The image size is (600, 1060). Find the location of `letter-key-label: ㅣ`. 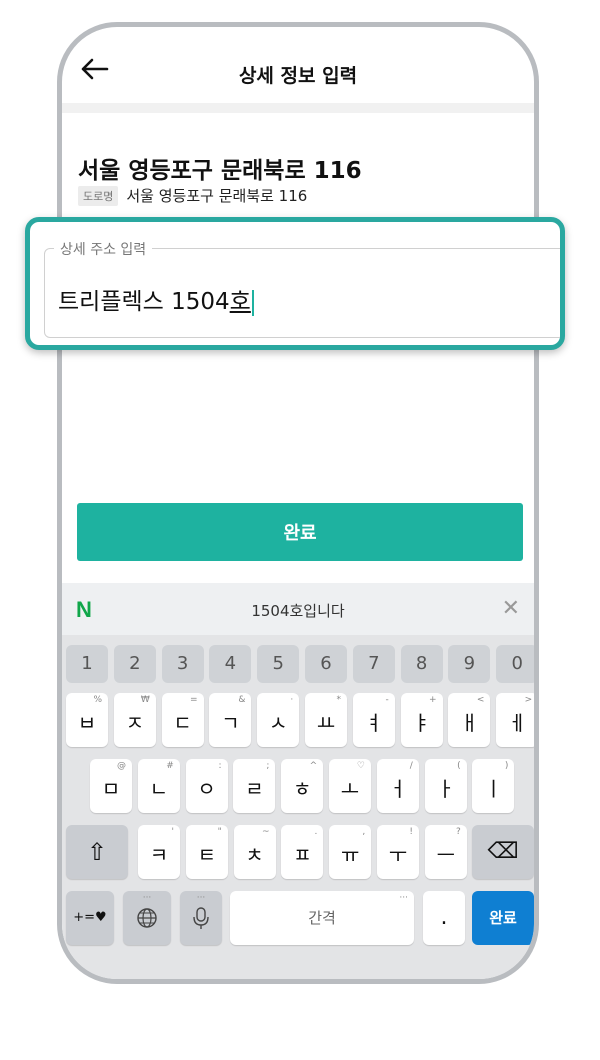

letter-key-label: ㅣ is located at coordinates (493, 789).